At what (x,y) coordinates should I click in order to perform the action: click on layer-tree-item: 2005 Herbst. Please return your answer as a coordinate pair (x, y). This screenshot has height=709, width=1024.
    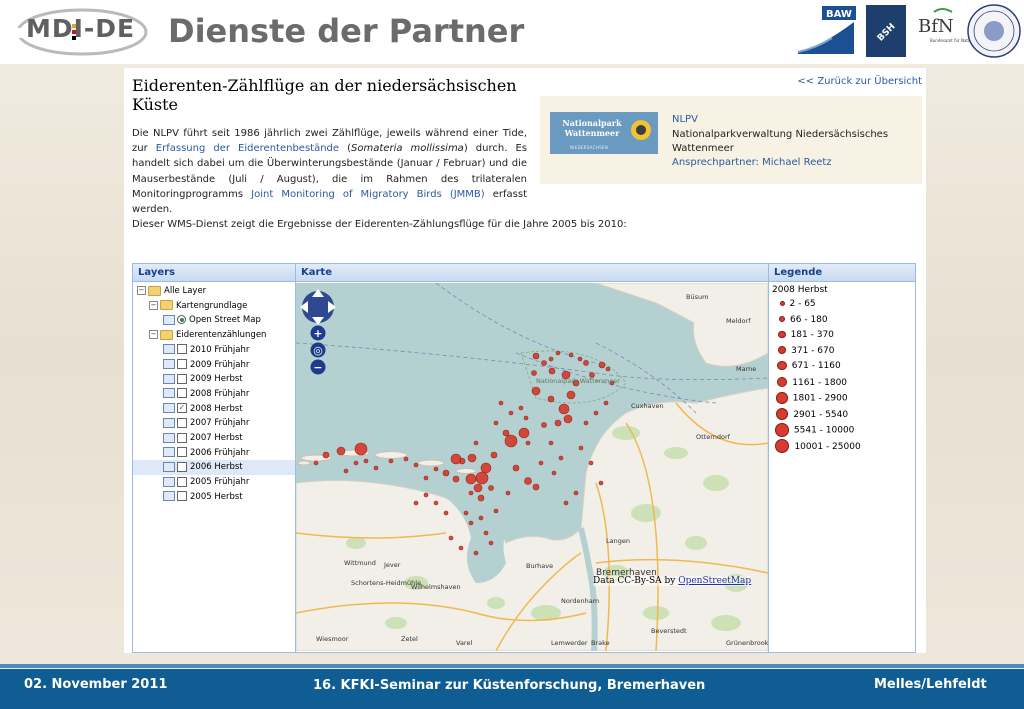
    Looking at the image, I should click on (214, 497).